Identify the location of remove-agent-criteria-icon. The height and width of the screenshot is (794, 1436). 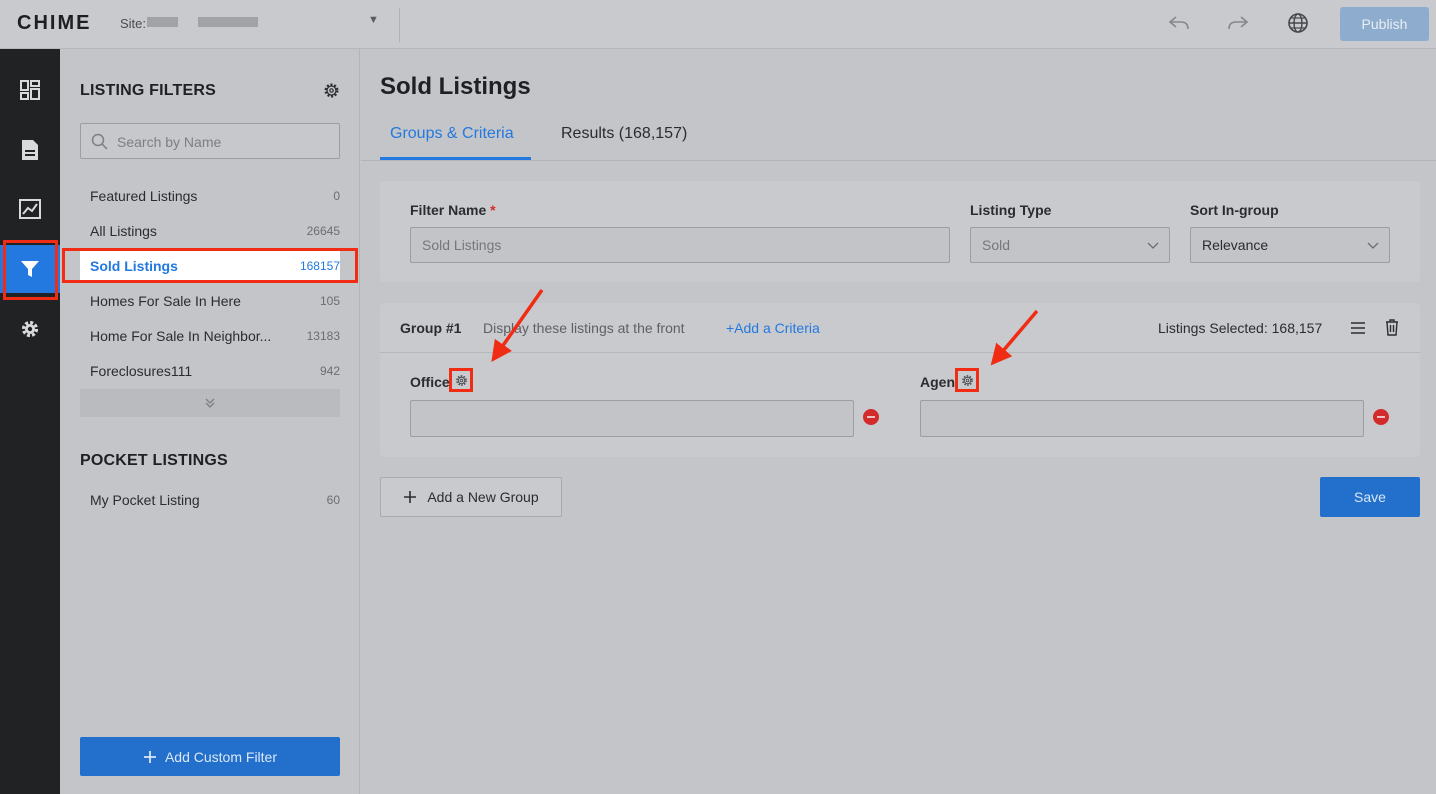
(1381, 417).